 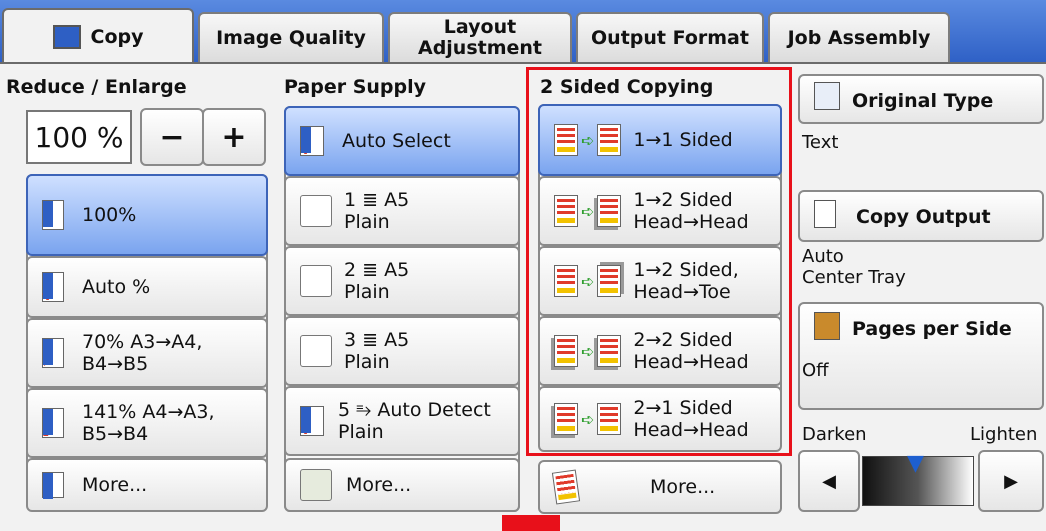 I want to click on tab-image-quality: Image Quality, so click(x=291, y=37).